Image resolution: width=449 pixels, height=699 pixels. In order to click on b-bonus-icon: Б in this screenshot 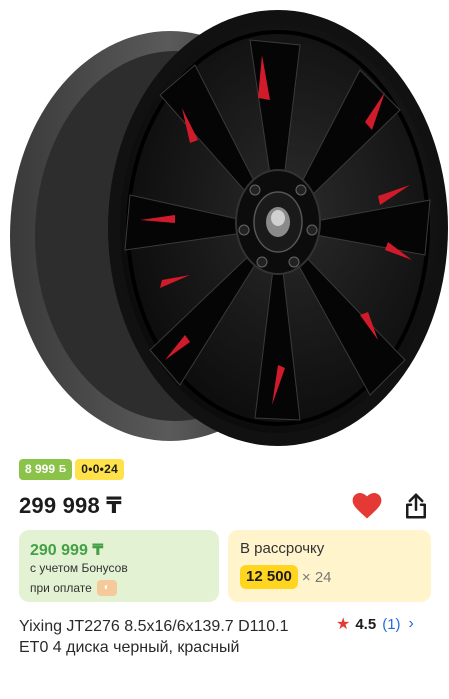, I will do `click(63, 469)`.